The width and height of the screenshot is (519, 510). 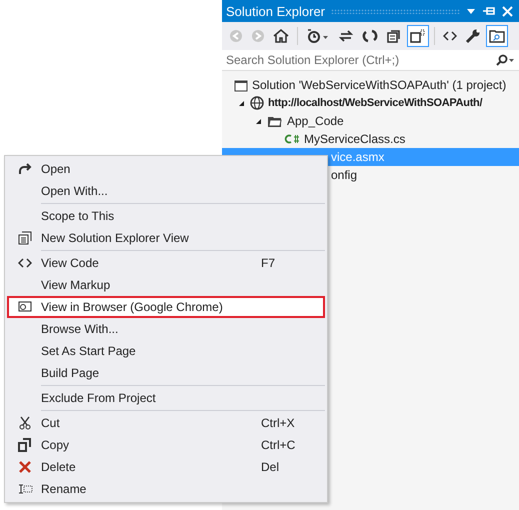 What do you see at coordinates (25, 169) in the screenshot?
I see `redo-arrow-icon` at bounding box center [25, 169].